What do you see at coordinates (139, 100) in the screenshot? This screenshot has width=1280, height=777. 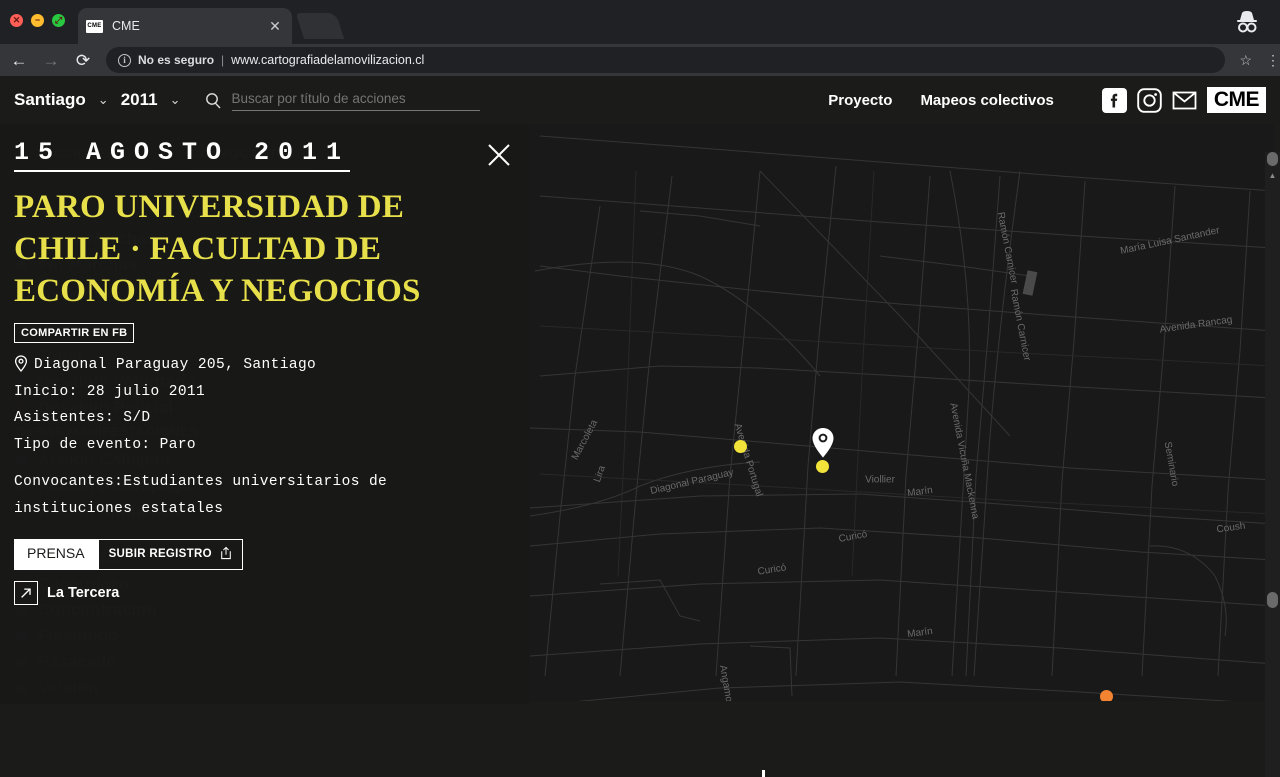 I see `year-selector: 2011` at bounding box center [139, 100].